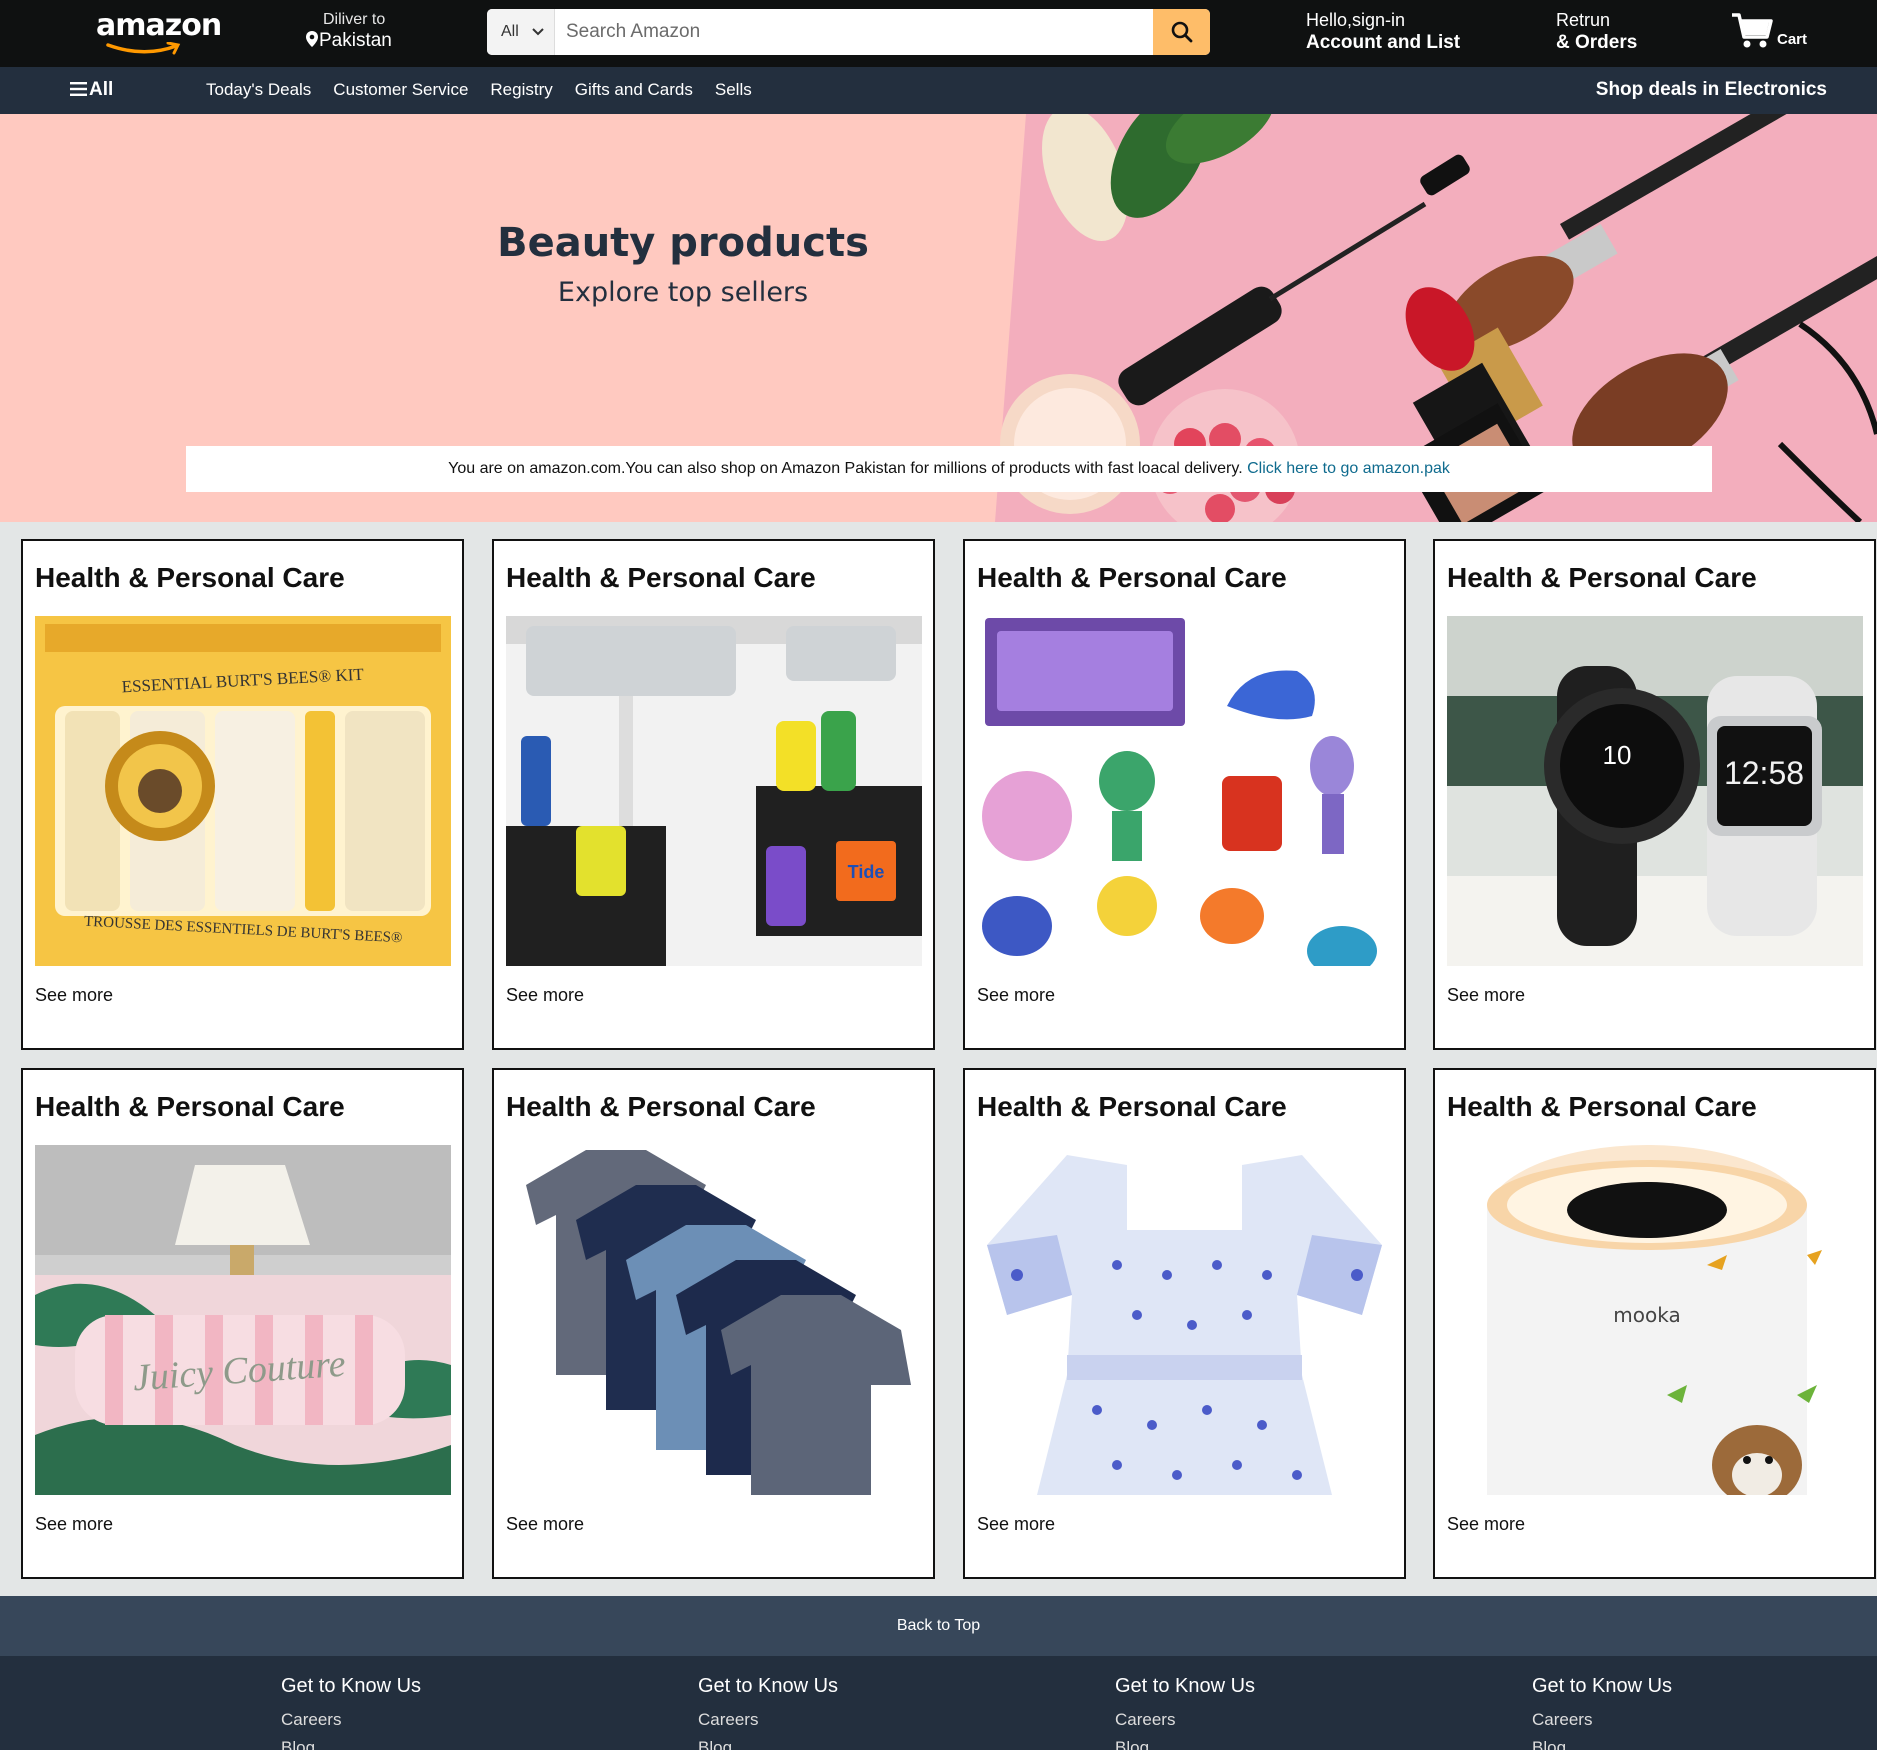  What do you see at coordinates (1348, 468) in the screenshot?
I see `go-amazon-pak-link: Click here to go amazon.pak` at bounding box center [1348, 468].